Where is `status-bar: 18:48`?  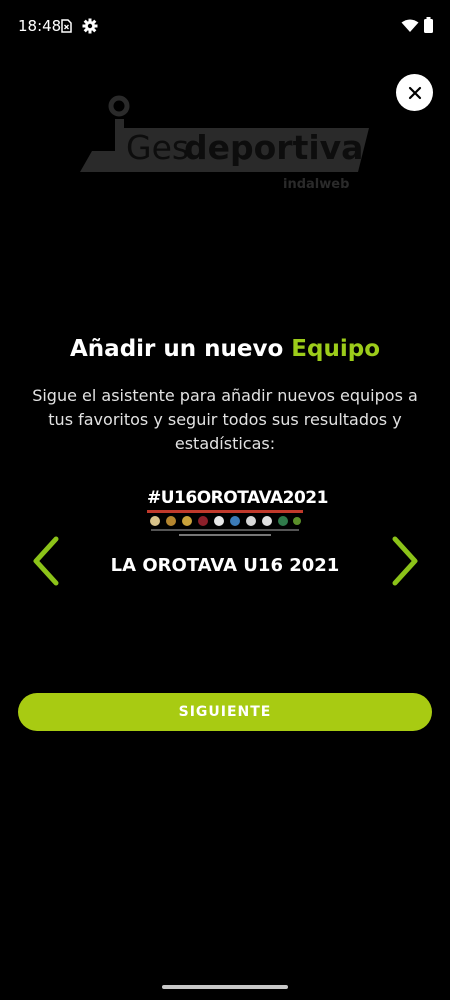 status-bar: 18:48 is located at coordinates (225, 26).